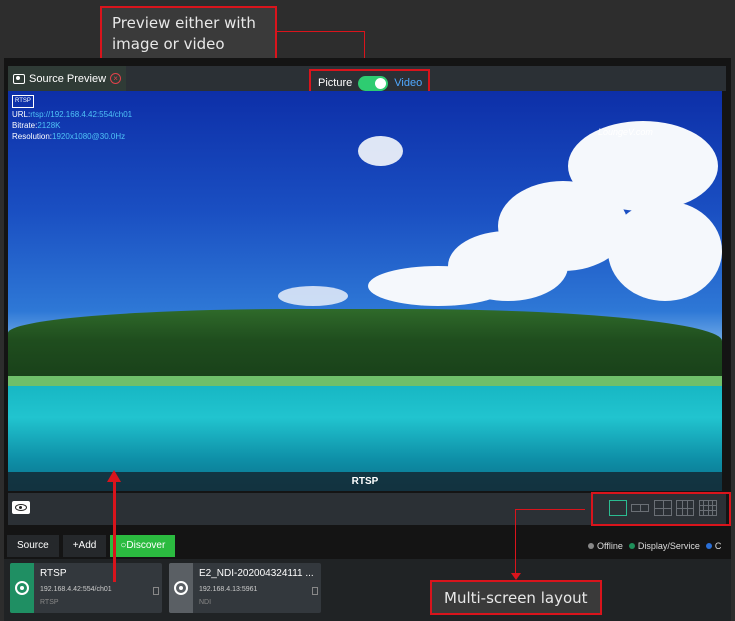  I want to click on rtsp-badge: RTSP, so click(23, 101).